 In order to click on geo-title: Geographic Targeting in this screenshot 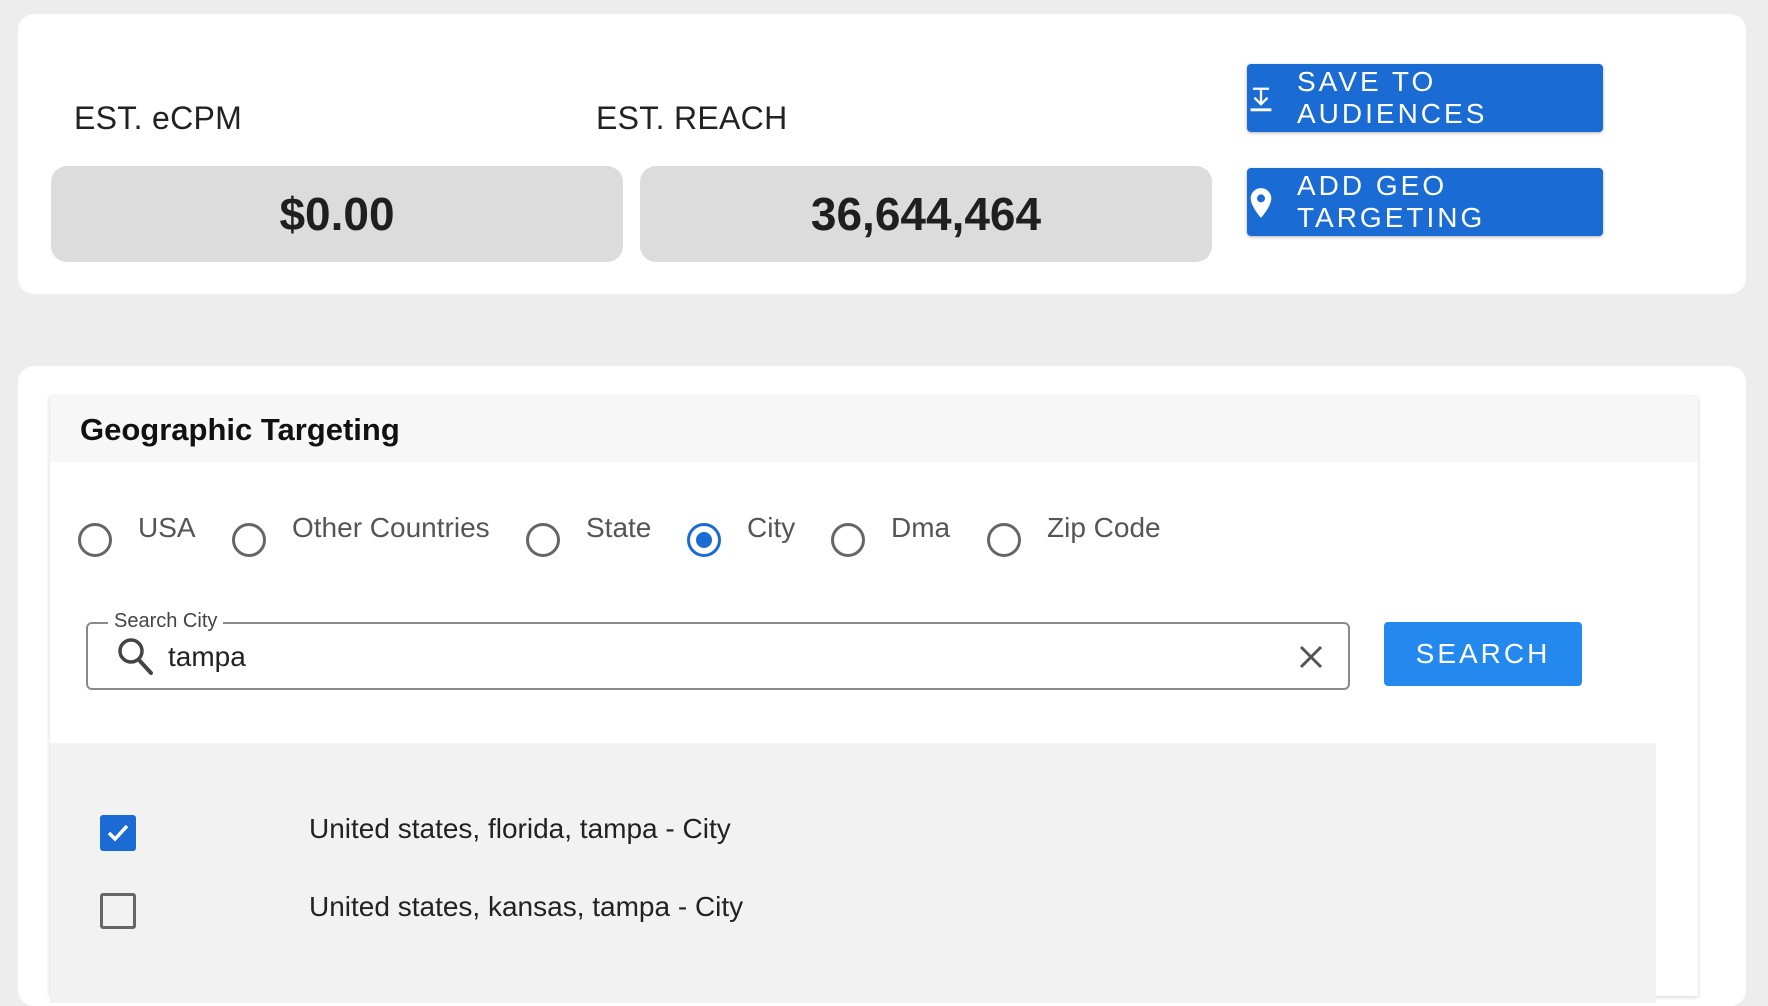, I will do `click(240, 429)`.